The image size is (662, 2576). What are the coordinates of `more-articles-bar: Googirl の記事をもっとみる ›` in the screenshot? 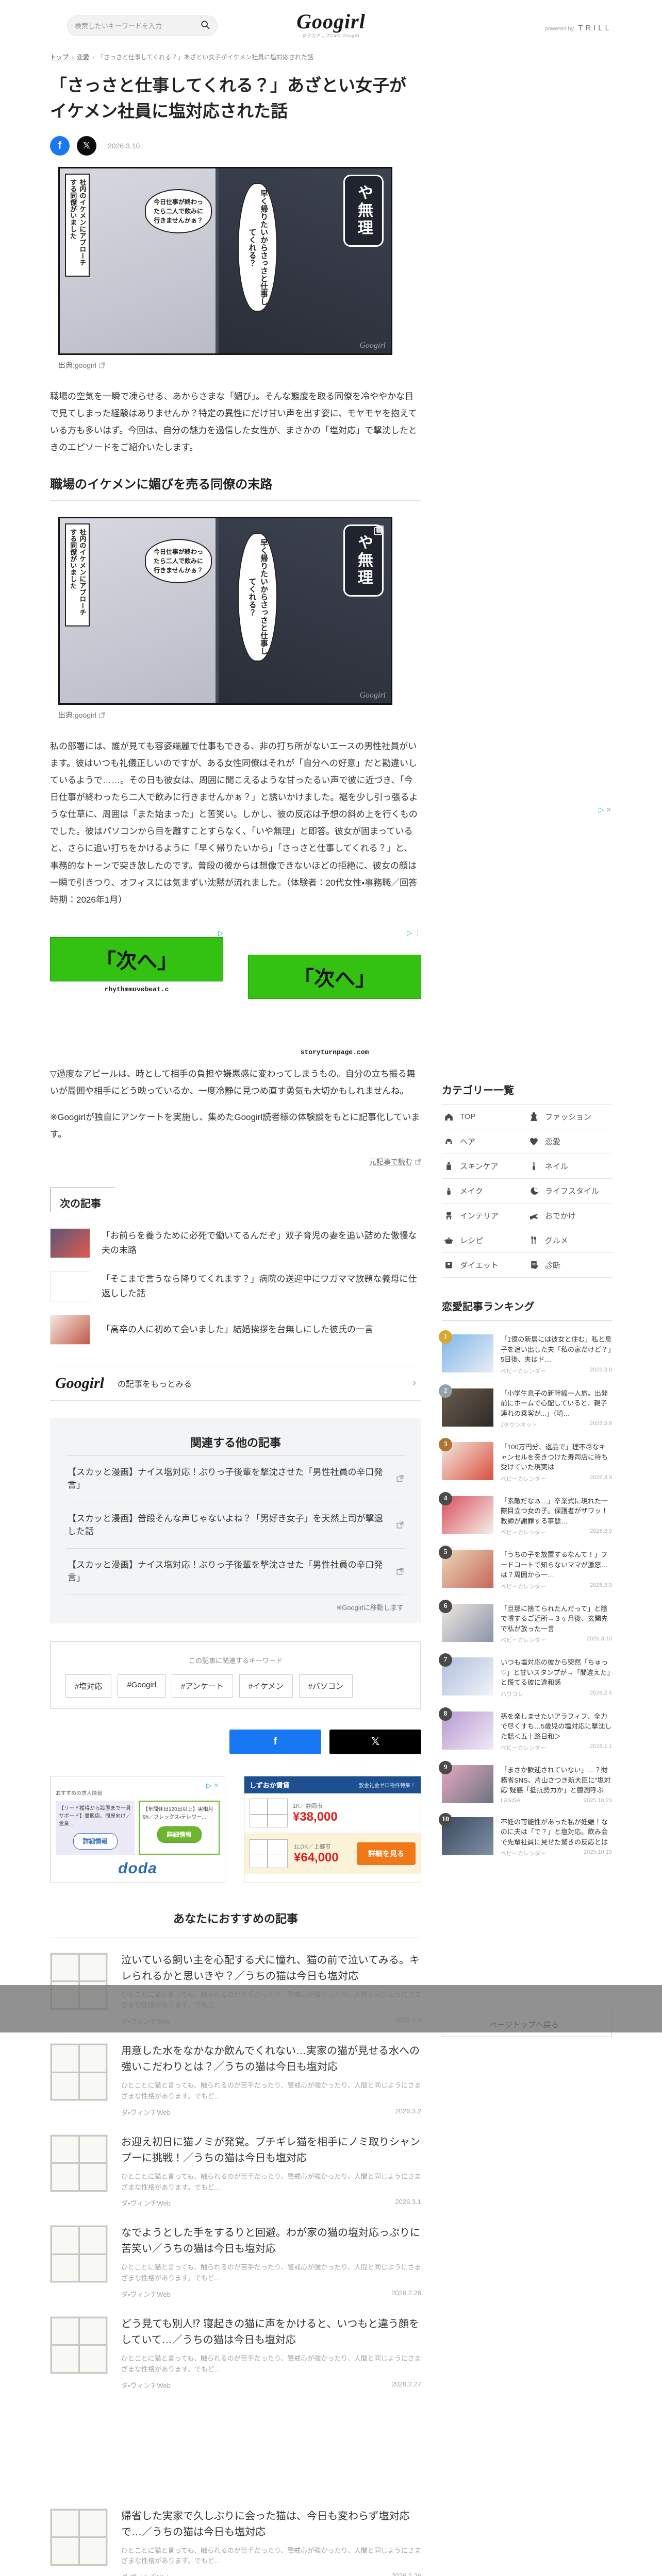 It's located at (235, 1383).